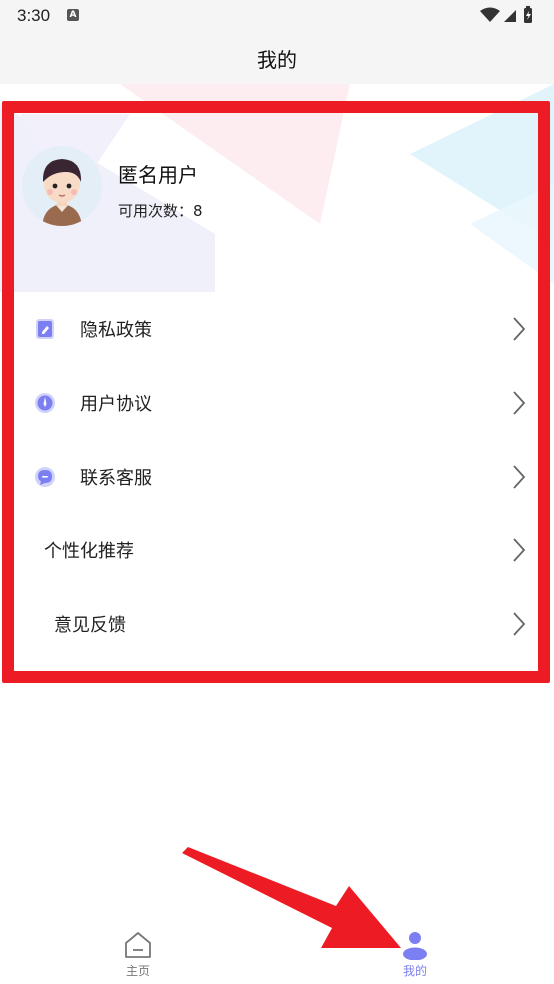 The width and height of the screenshot is (554, 984). Describe the element at coordinates (73, 15) in the screenshot. I see `notification-icon: A` at that location.